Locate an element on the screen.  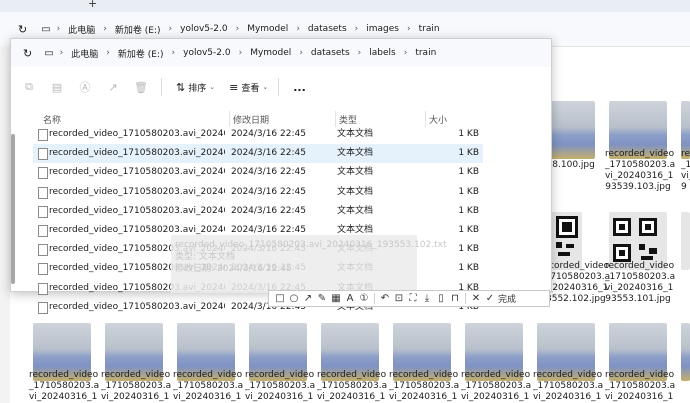
mosaic-icon: ▦ is located at coordinates (336, 298).